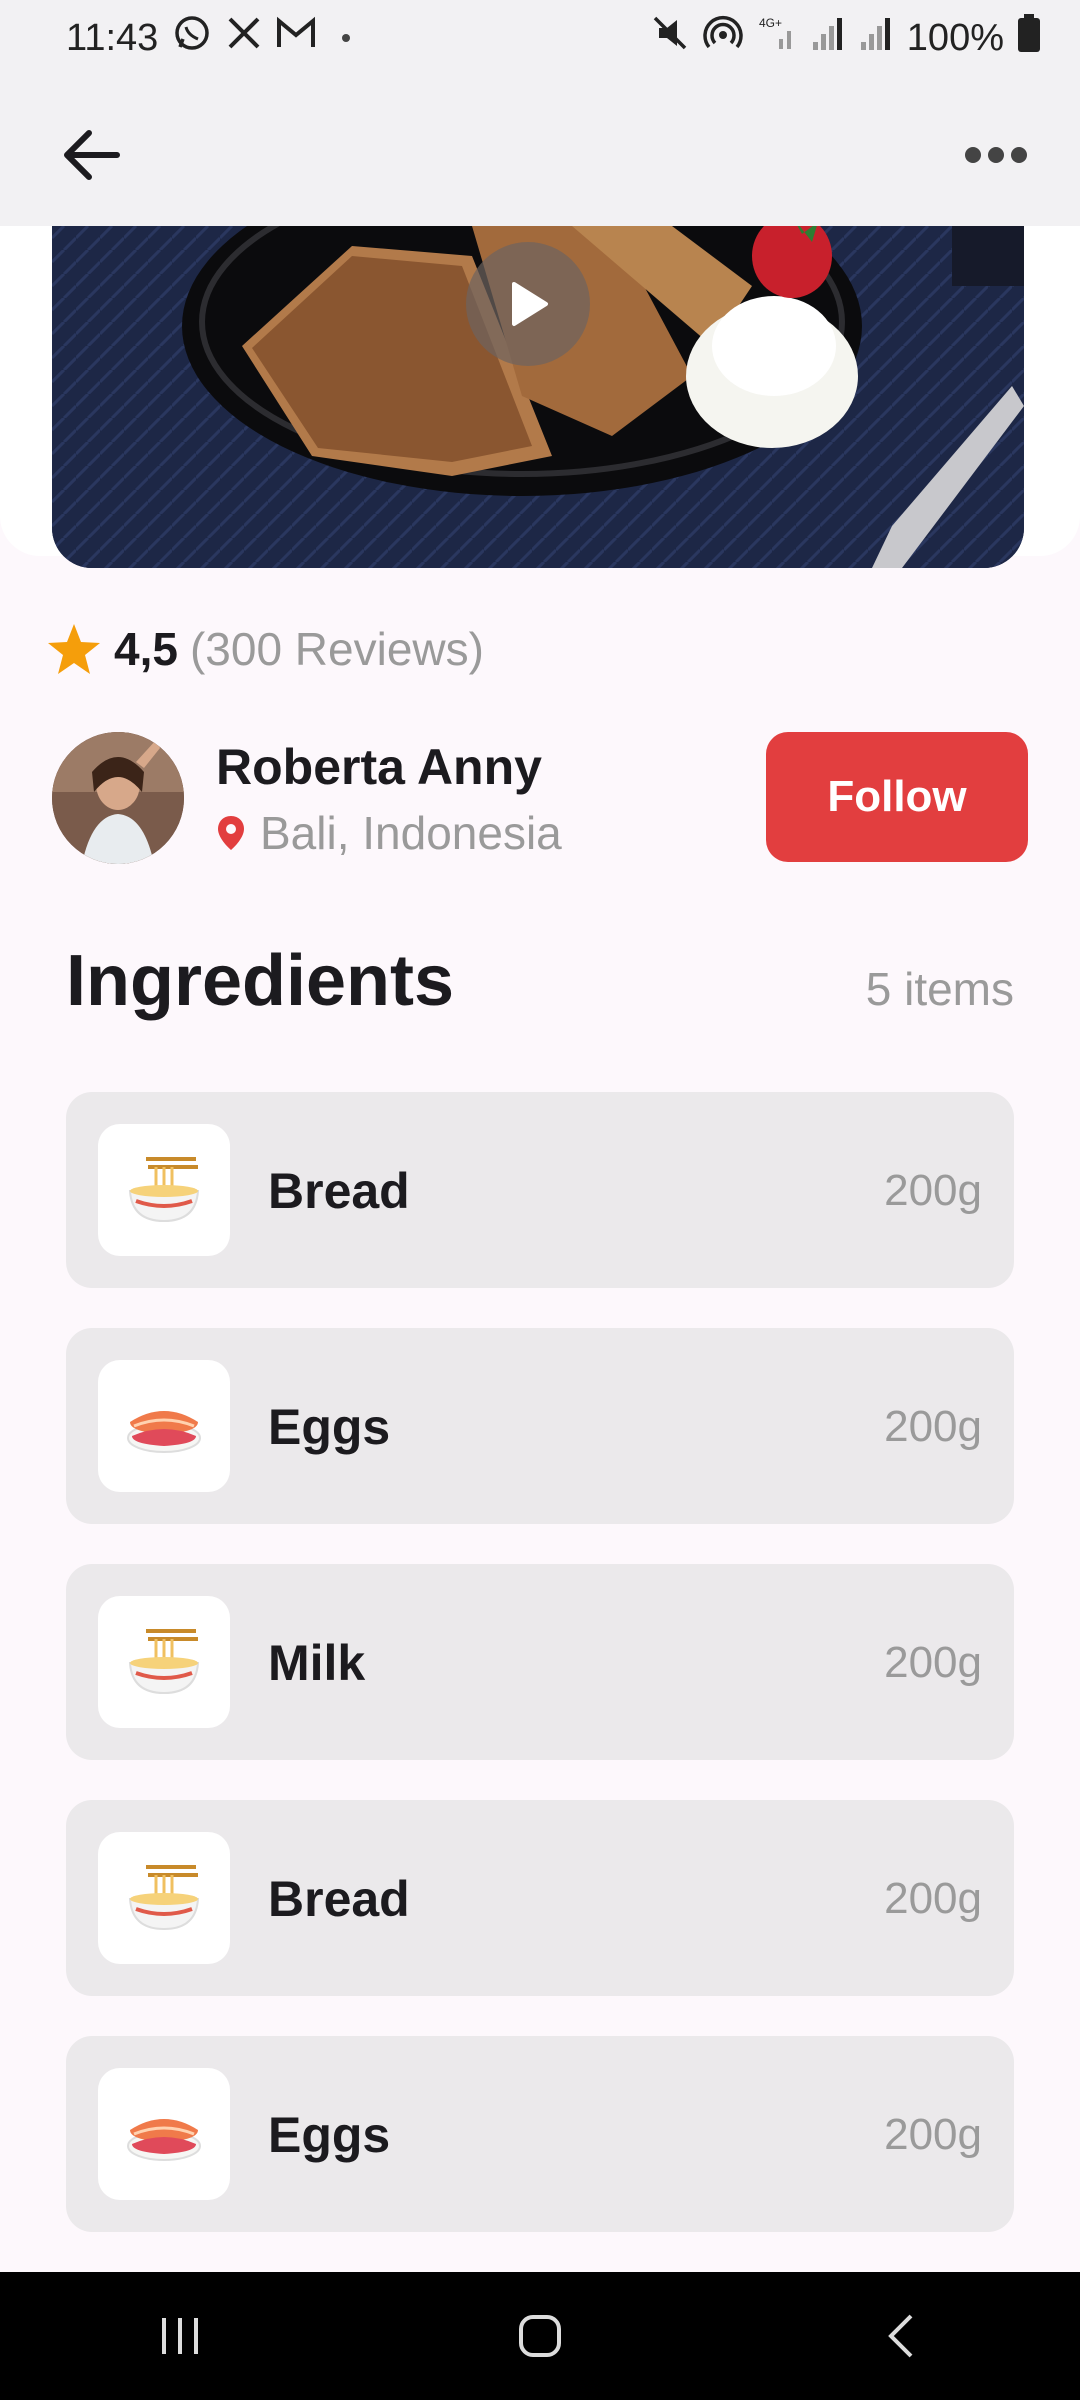 This screenshot has width=1080, height=2400. I want to click on rating-reviews: (300 Reviews), so click(336, 649).